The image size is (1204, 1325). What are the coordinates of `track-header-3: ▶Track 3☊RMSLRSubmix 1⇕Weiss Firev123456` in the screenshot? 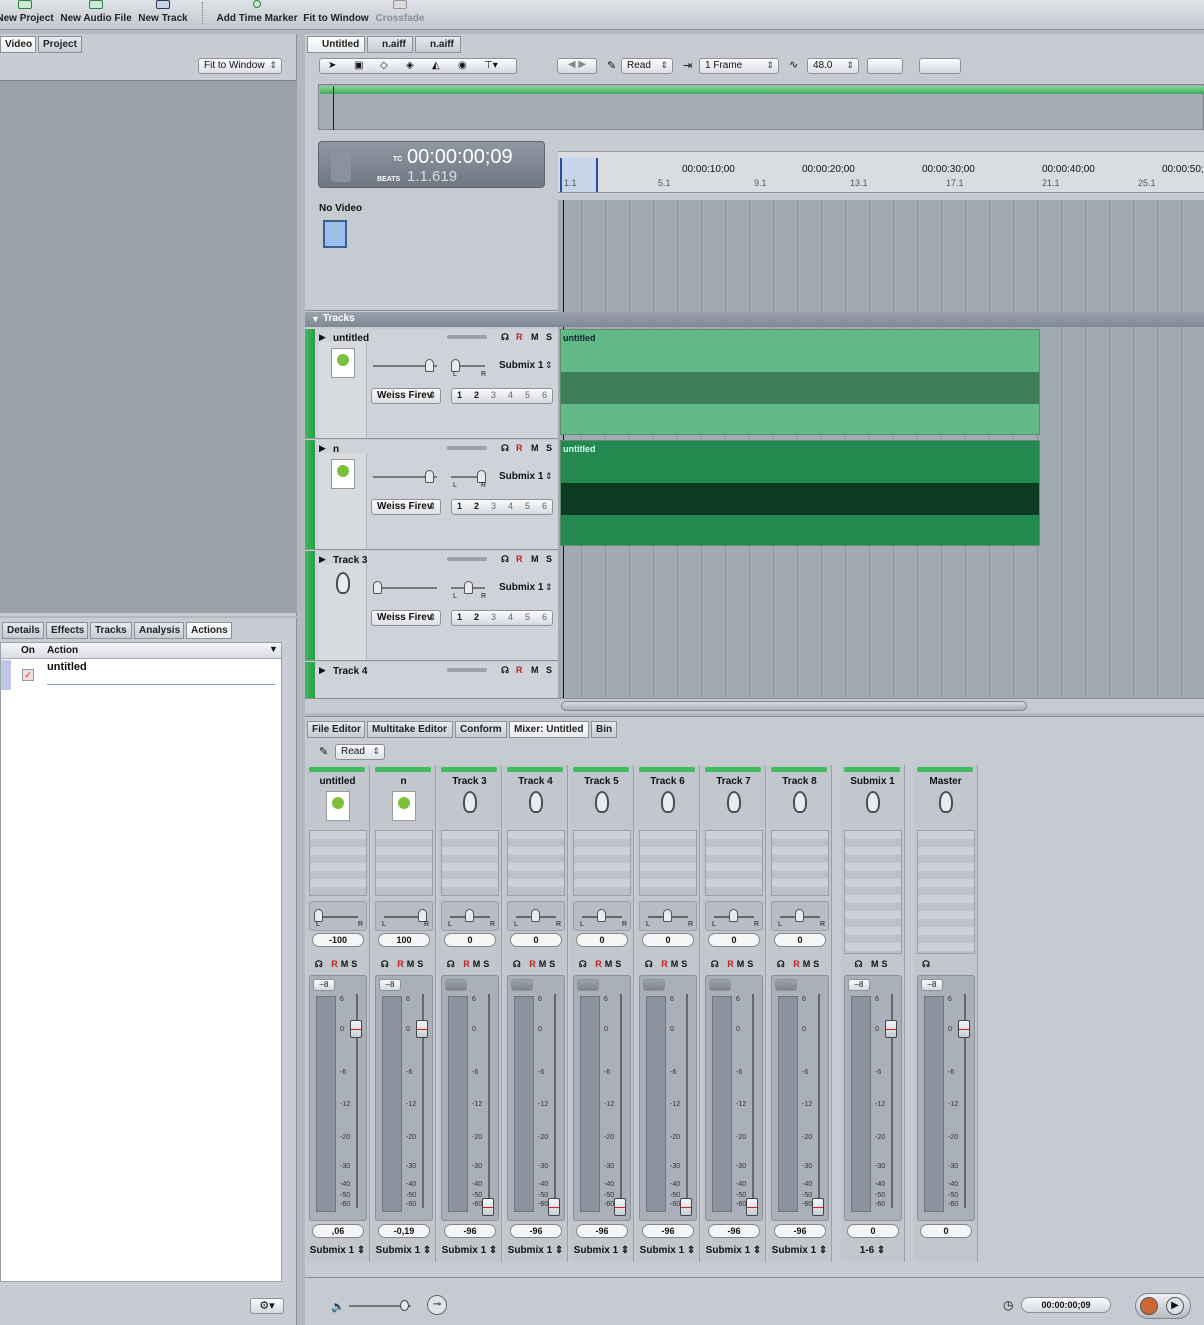 It's located at (431, 606).